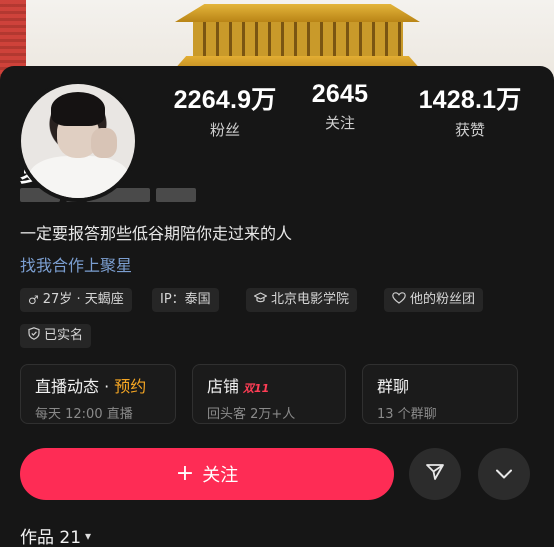  What do you see at coordinates (256, 388) in the screenshot?
I see `double-11-badge: 双11` at bounding box center [256, 388].